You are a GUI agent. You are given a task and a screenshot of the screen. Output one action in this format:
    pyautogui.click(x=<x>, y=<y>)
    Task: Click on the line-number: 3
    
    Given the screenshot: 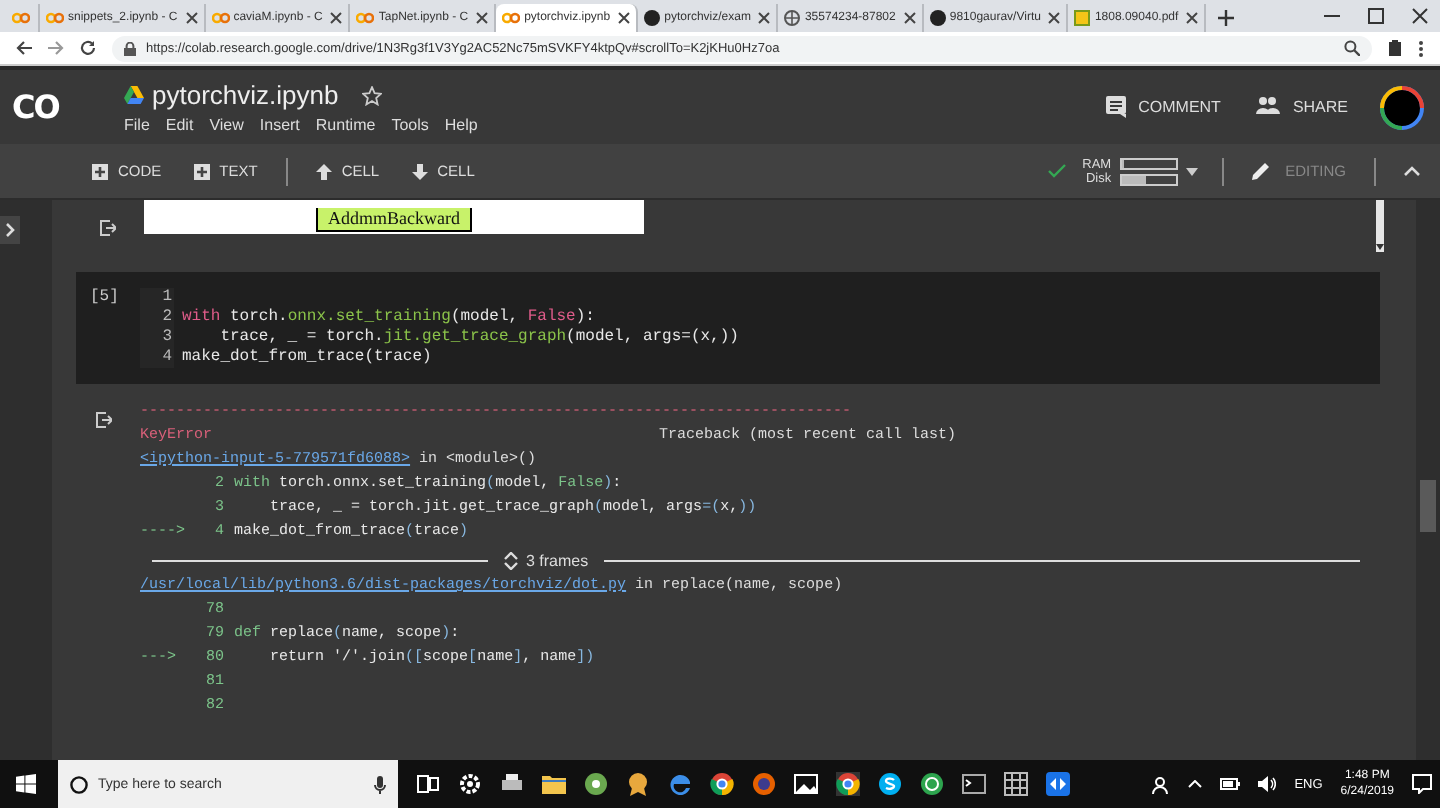 What is the action you would take?
    pyautogui.click(x=157, y=338)
    